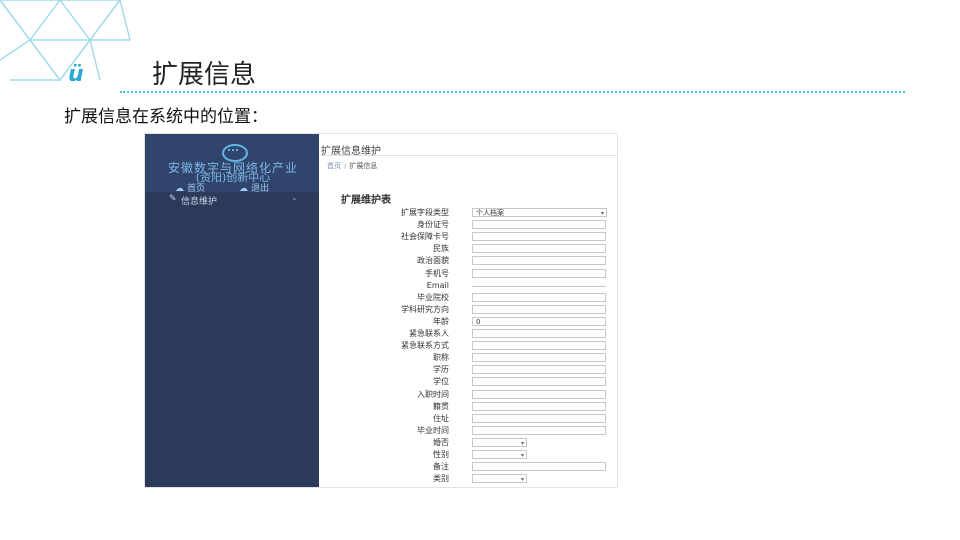 This screenshot has height=540, width=960. What do you see at coordinates (441, 442) in the screenshot?
I see `field-label: 婚否` at bounding box center [441, 442].